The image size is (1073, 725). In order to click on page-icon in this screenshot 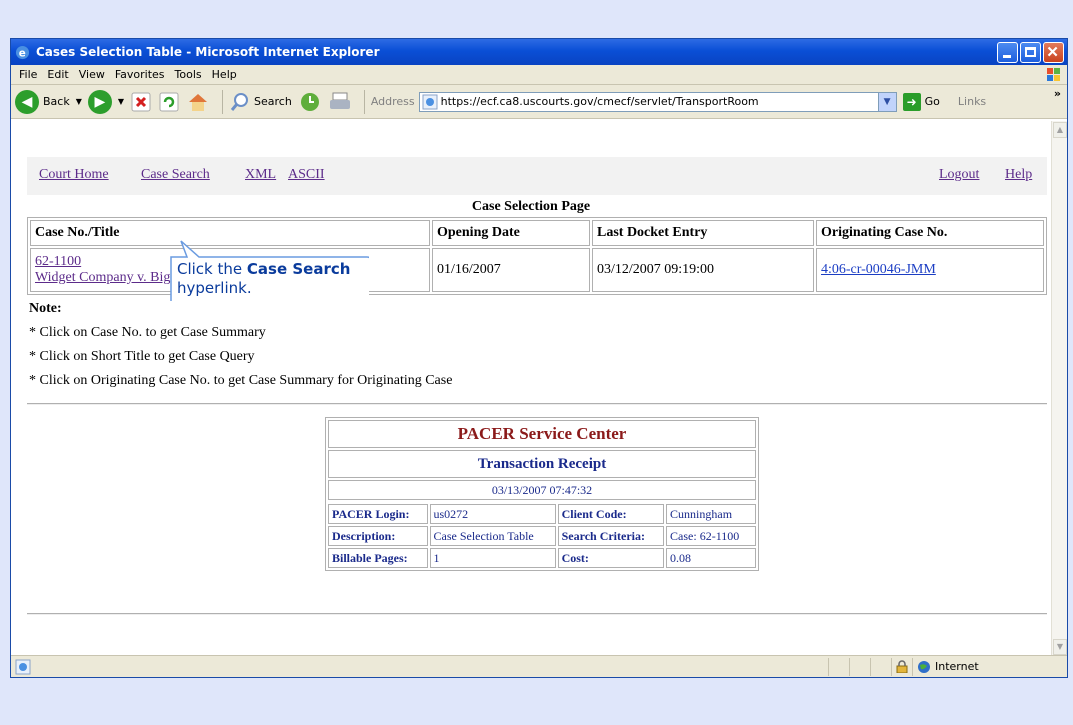, I will do `click(430, 101)`.